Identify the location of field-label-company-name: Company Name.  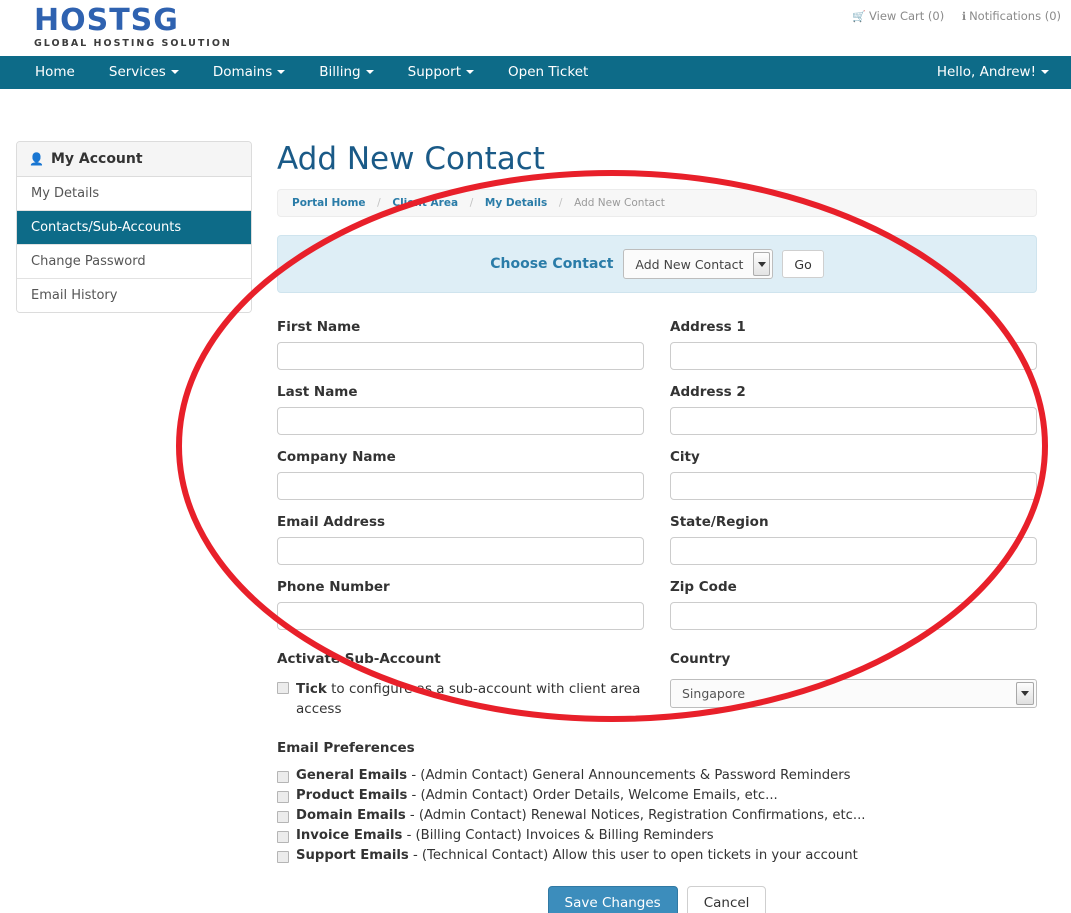
(336, 457).